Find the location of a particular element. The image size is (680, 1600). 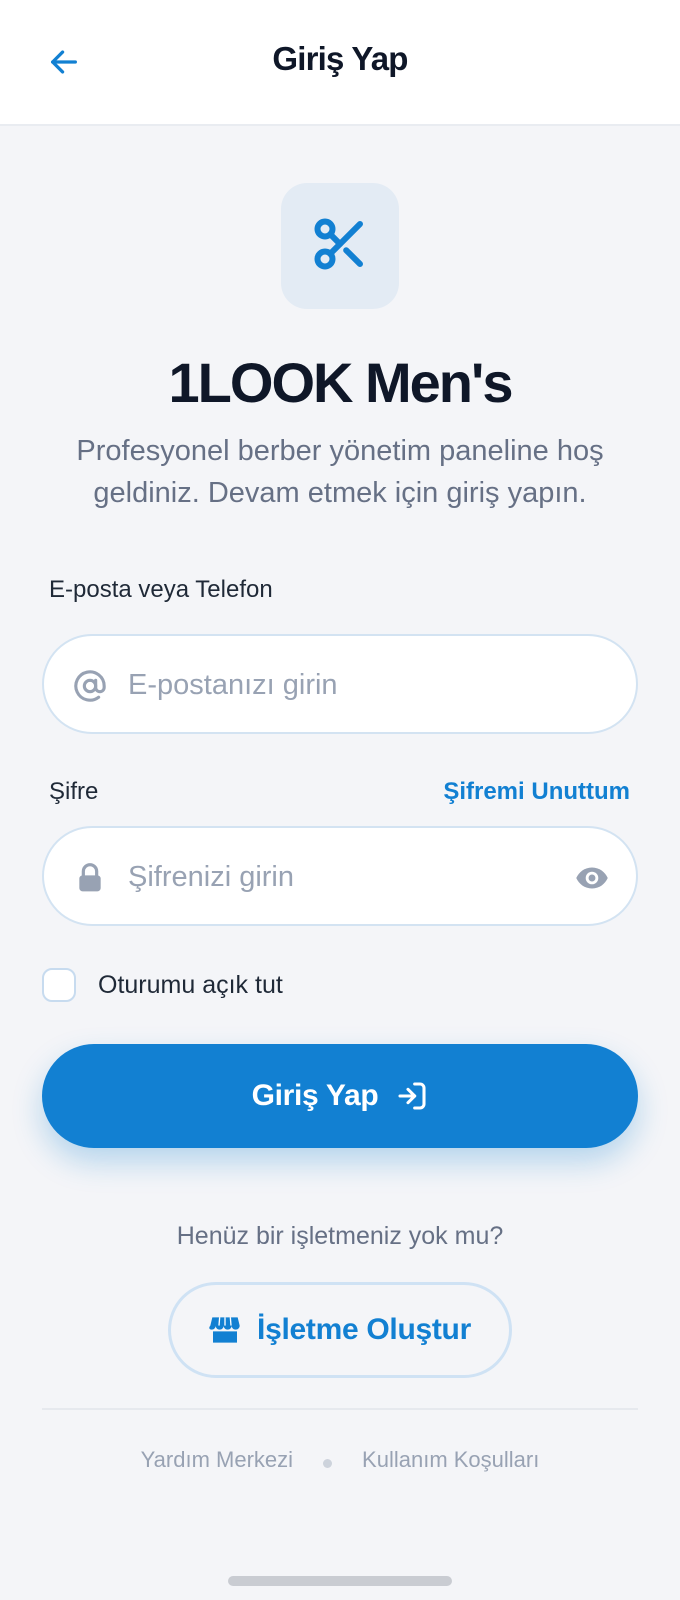

password-field is located at coordinates (340, 876).